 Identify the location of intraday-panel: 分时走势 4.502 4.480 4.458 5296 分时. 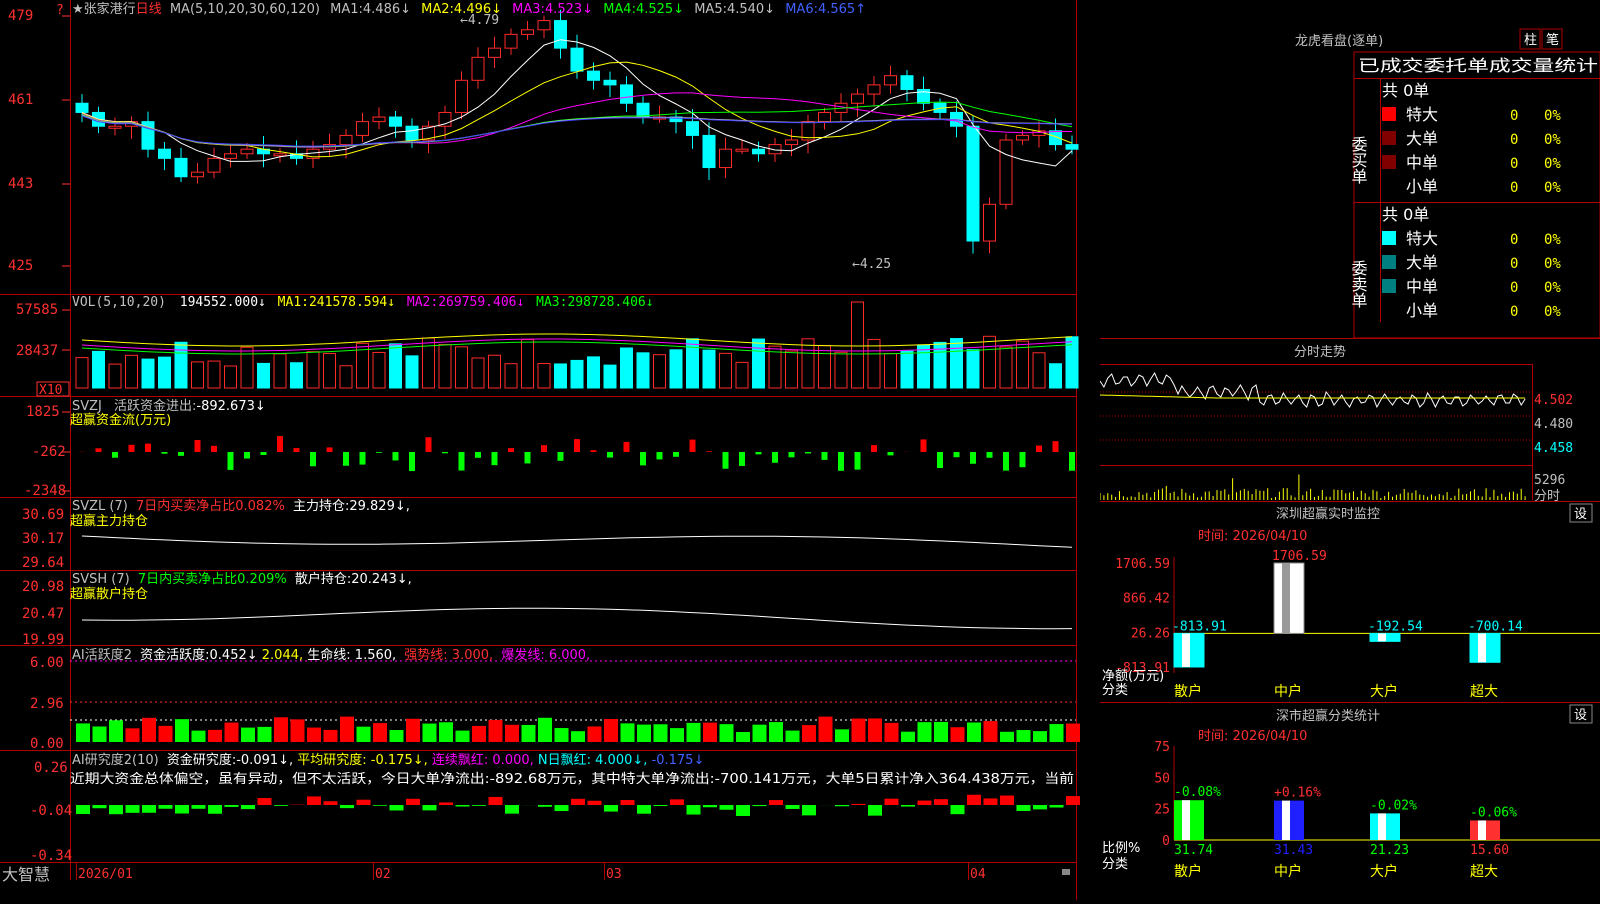
(1350, 422).